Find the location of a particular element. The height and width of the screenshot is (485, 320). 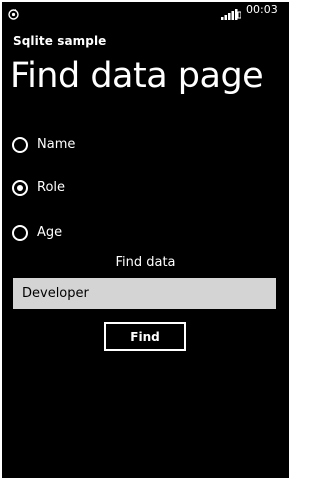

app-title: Sqlite sample is located at coordinates (60, 41).